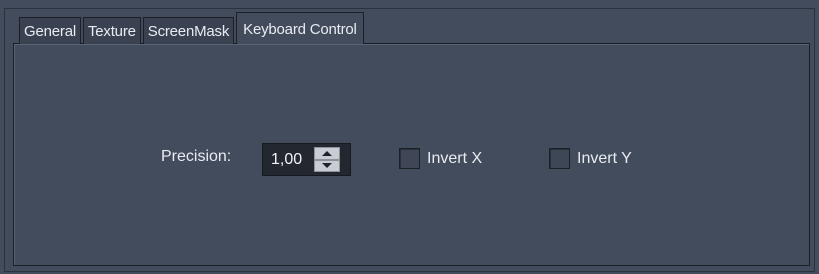 This screenshot has height=274, width=819. What do you see at coordinates (455, 158) in the screenshot?
I see `invert-x-label: Invert X` at bounding box center [455, 158].